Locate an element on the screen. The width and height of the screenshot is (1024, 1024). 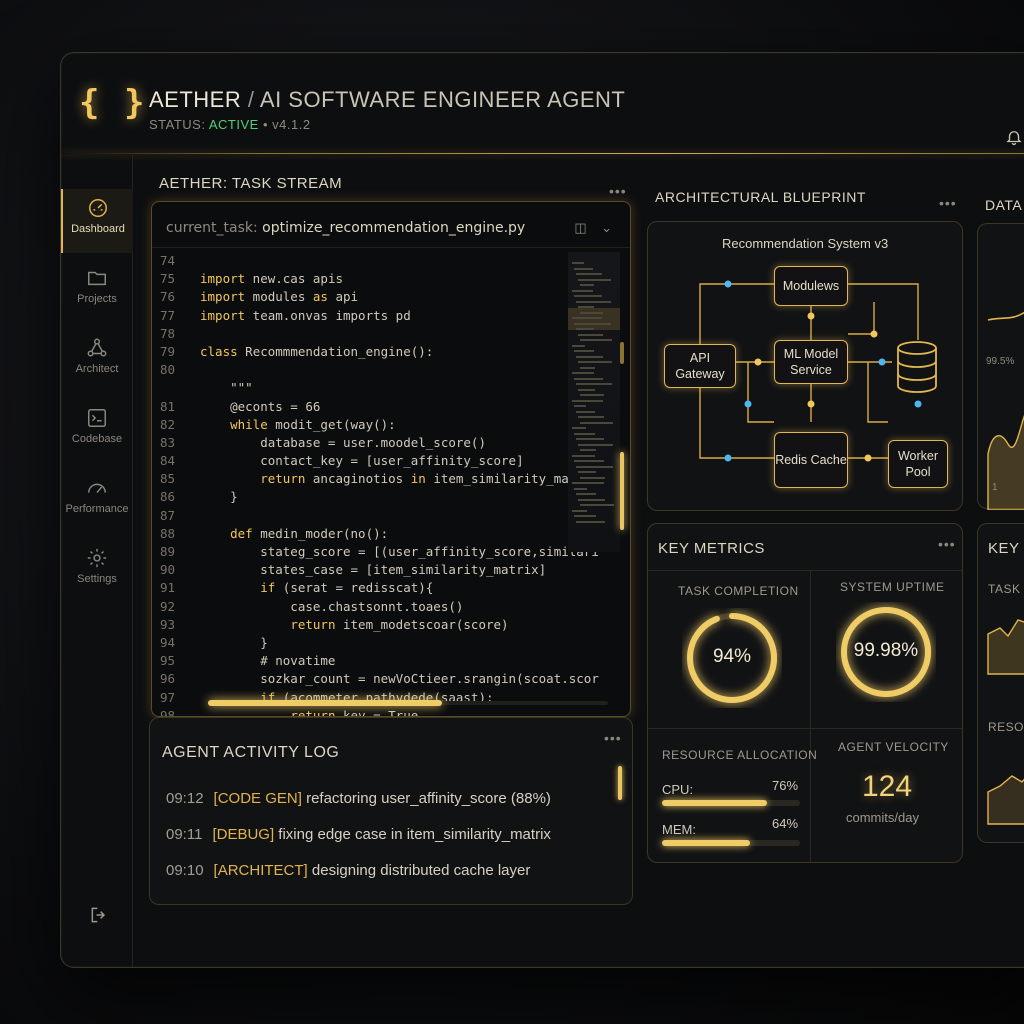
line-code: class Recommmendation_engine(): is located at coordinates (317, 351).